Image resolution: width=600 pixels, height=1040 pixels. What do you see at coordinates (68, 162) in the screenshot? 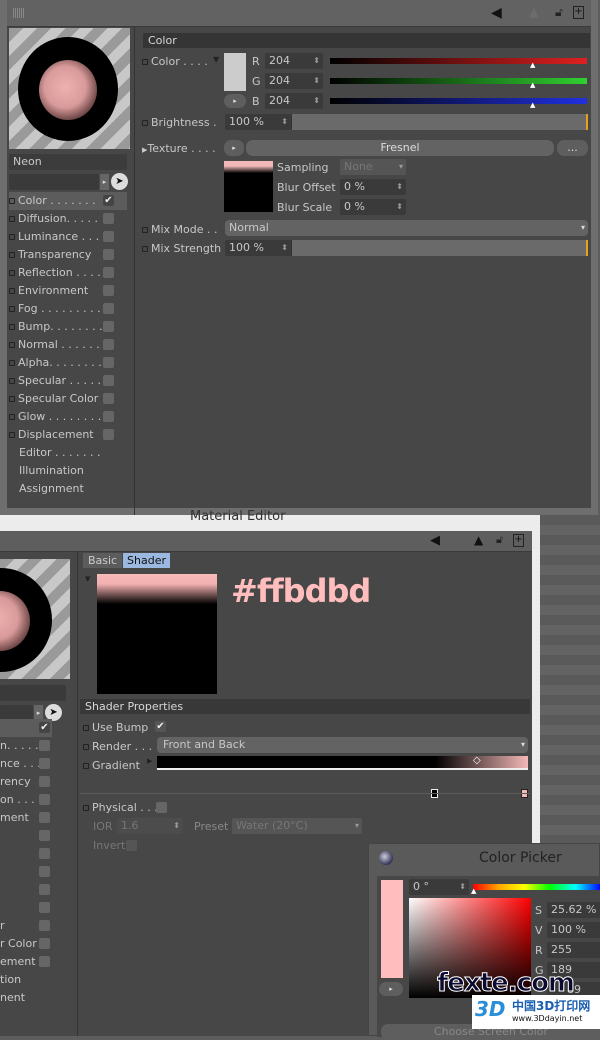
I see `material-name-field: Neon` at bounding box center [68, 162].